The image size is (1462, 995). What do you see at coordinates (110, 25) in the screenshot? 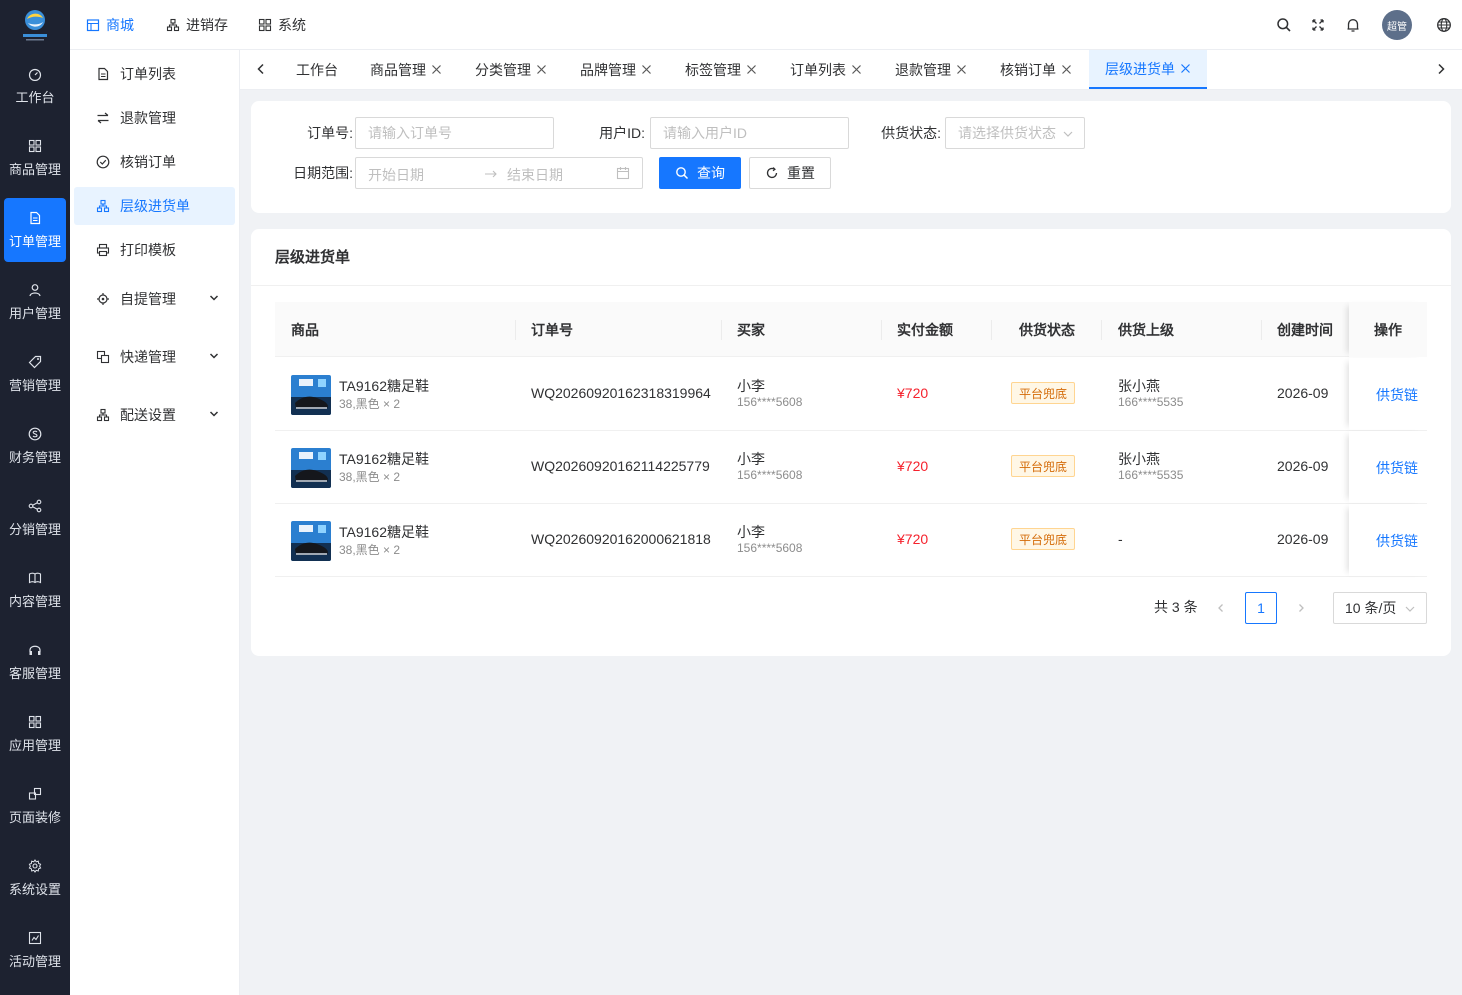
I see `topnav-mall: 商城` at bounding box center [110, 25].